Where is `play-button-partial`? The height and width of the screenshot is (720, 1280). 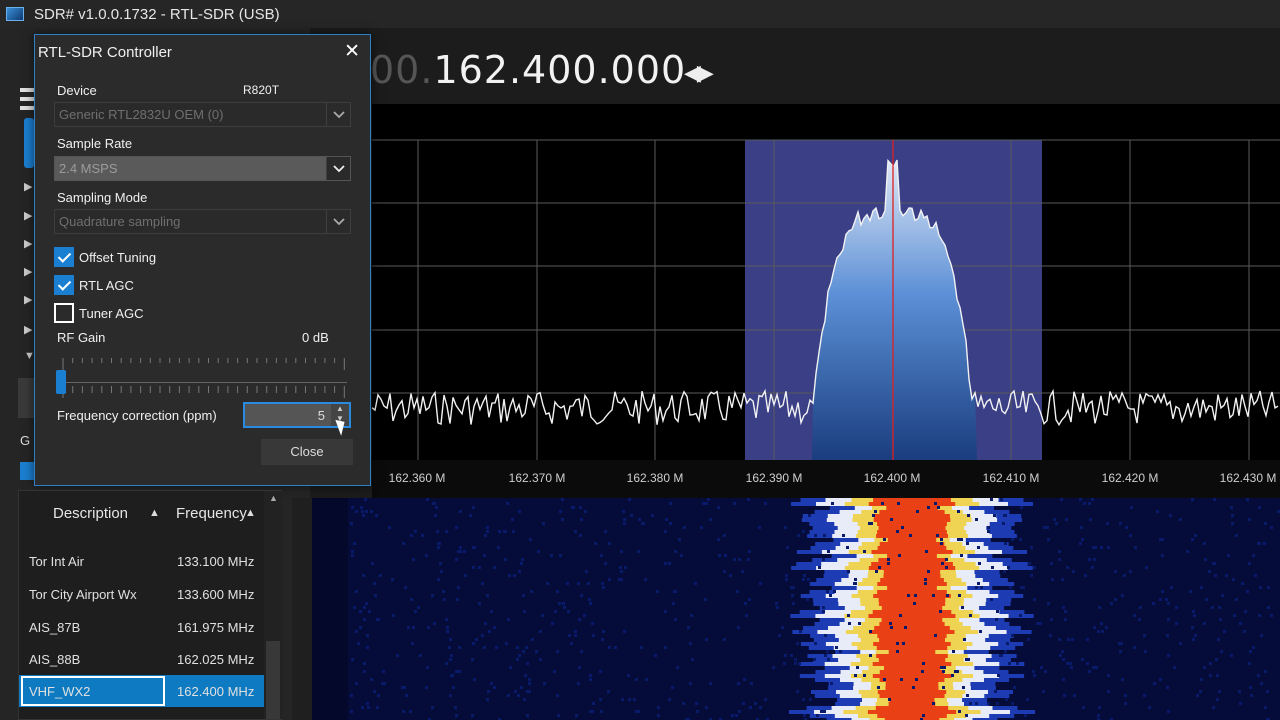
play-button-partial is located at coordinates (29, 143).